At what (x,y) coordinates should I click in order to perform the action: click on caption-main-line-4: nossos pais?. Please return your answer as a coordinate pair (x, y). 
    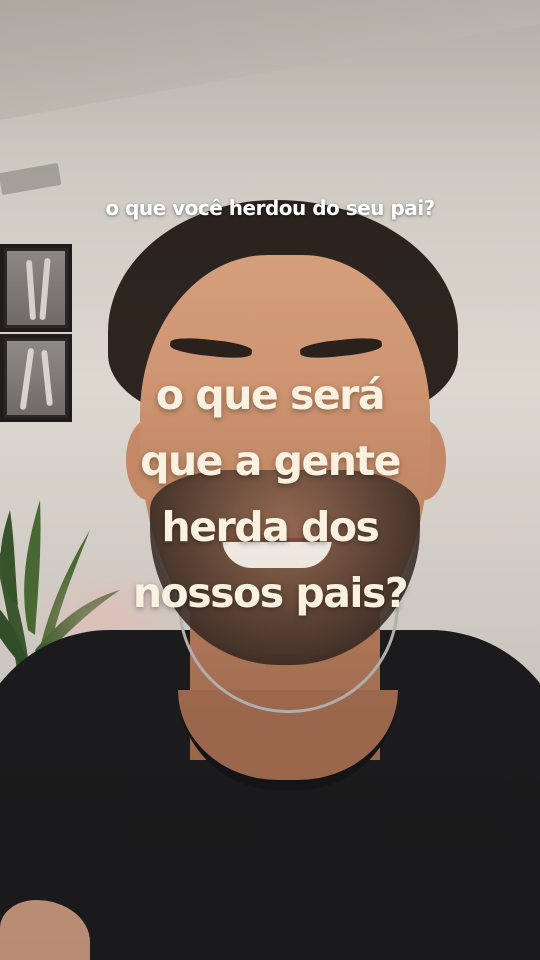
    Looking at the image, I should click on (270, 593).